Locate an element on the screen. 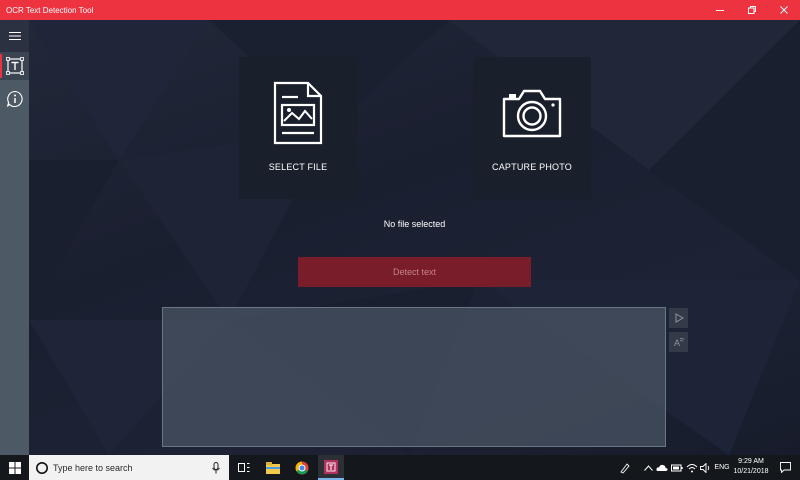  battery-button is located at coordinates (677, 467).